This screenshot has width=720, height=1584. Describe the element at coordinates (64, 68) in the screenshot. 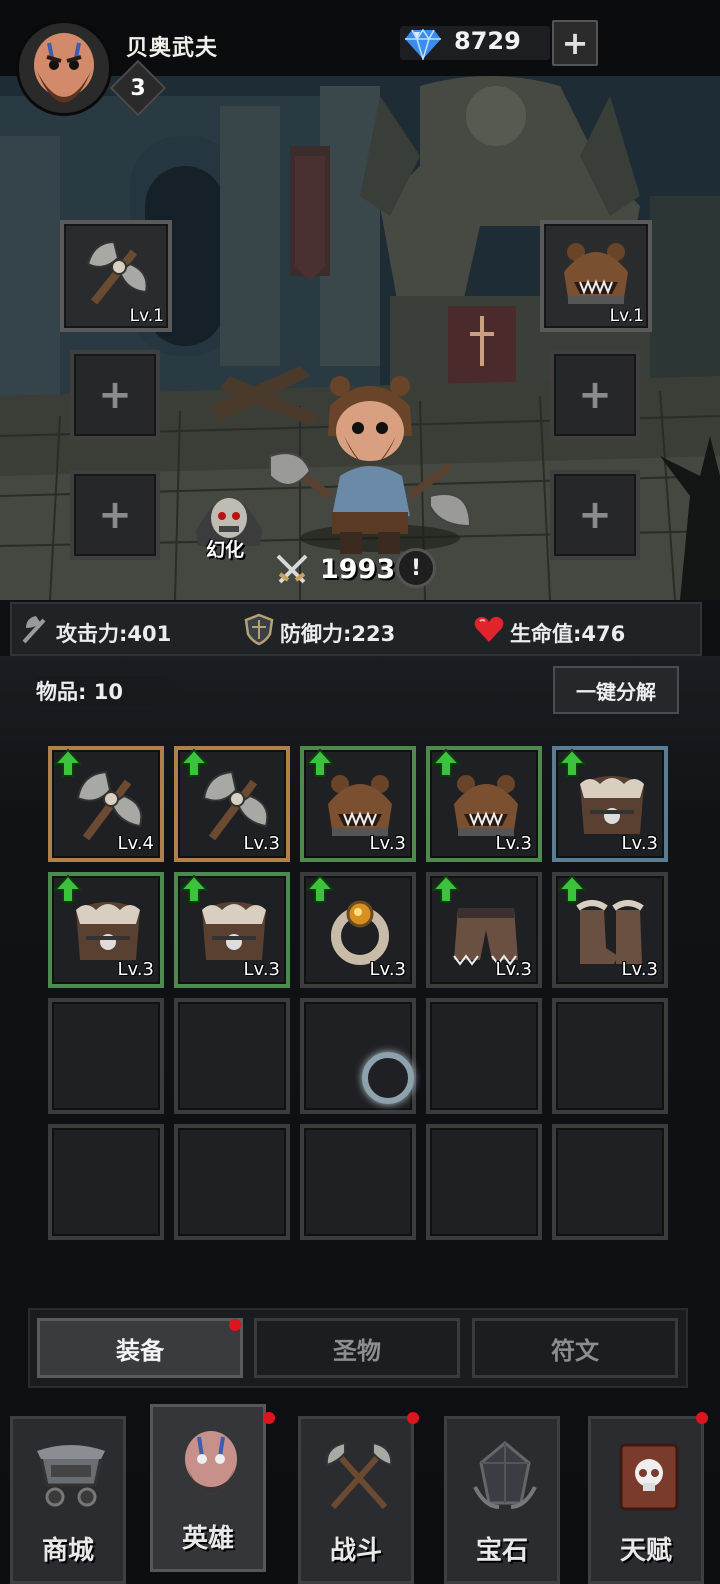

I see `player-avatar` at that location.